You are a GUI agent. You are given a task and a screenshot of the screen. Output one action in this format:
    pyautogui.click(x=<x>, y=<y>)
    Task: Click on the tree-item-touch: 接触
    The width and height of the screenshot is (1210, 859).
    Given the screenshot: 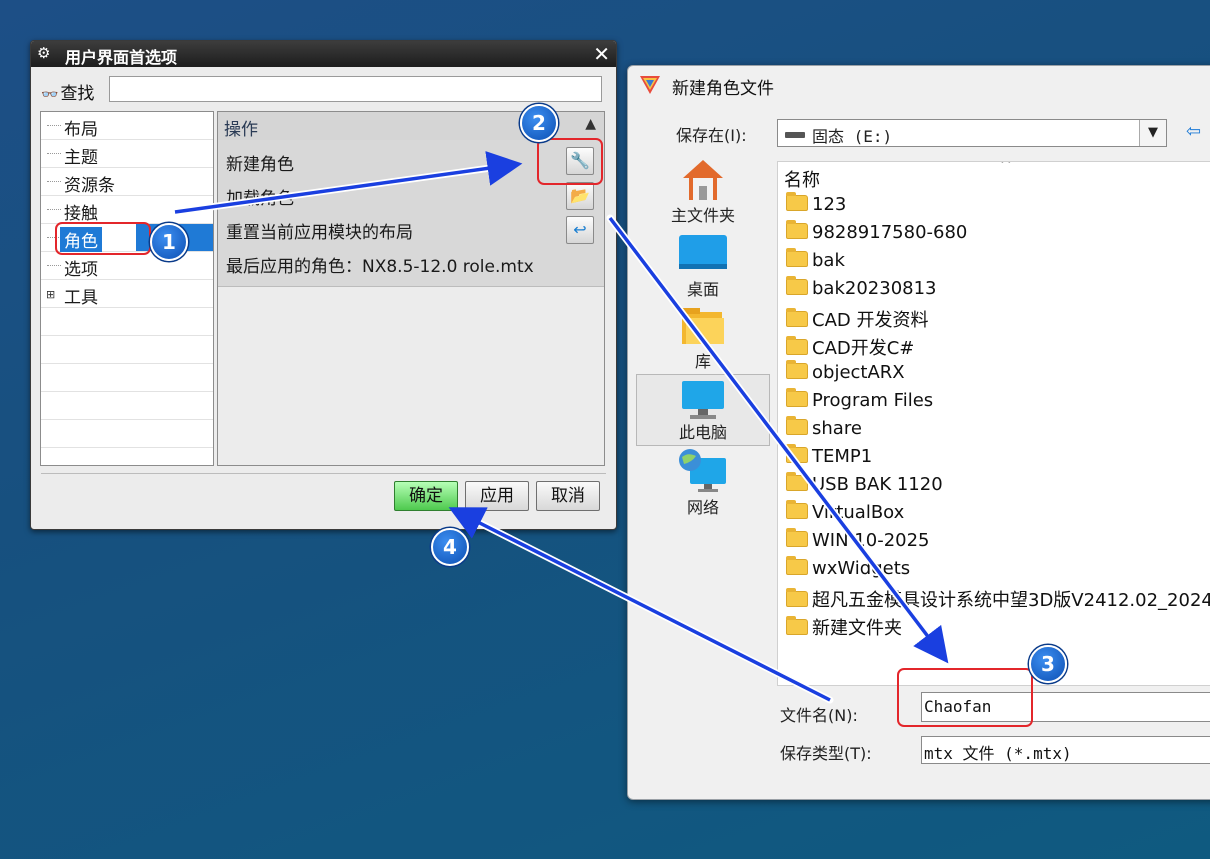 What is the action you would take?
    pyautogui.click(x=127, y=210)
    